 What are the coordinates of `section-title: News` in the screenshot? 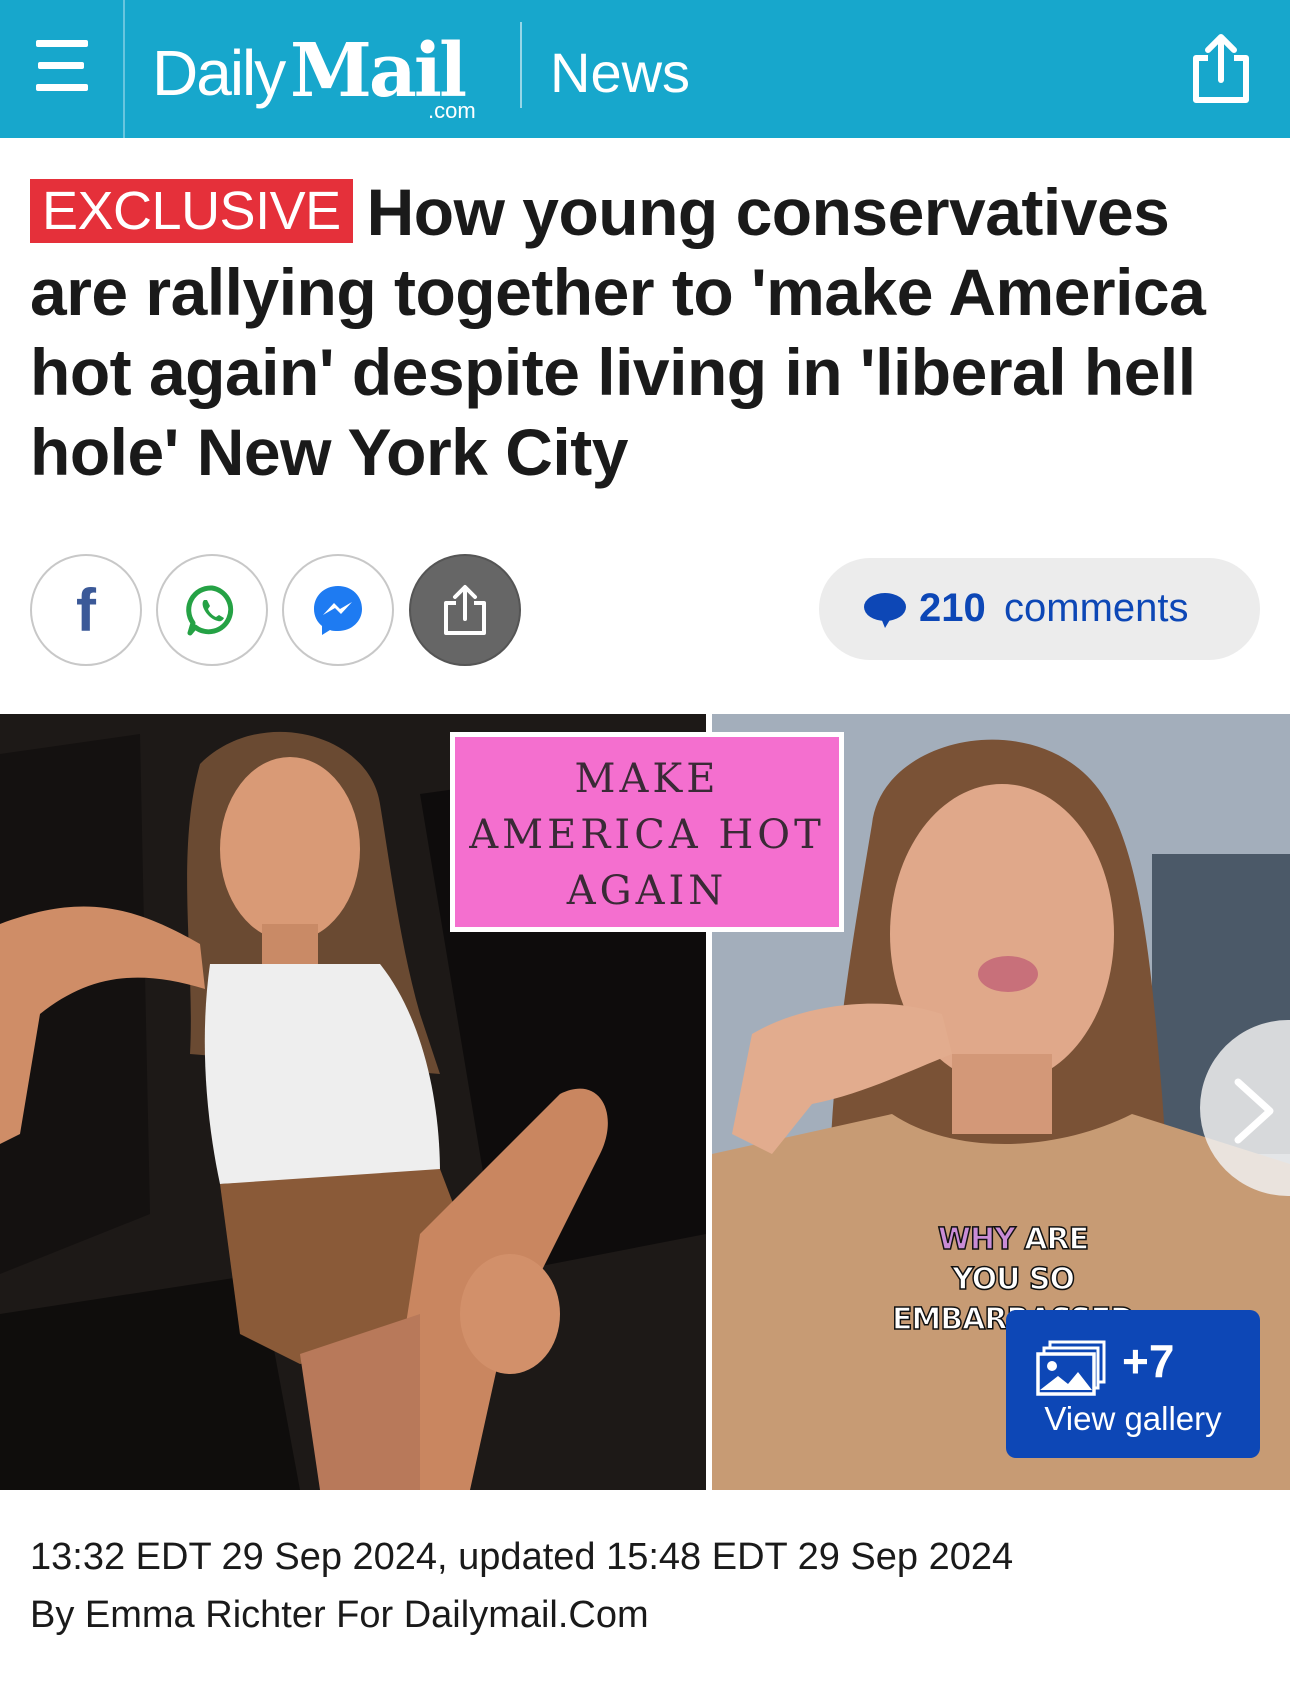 It's located at (620, 72).